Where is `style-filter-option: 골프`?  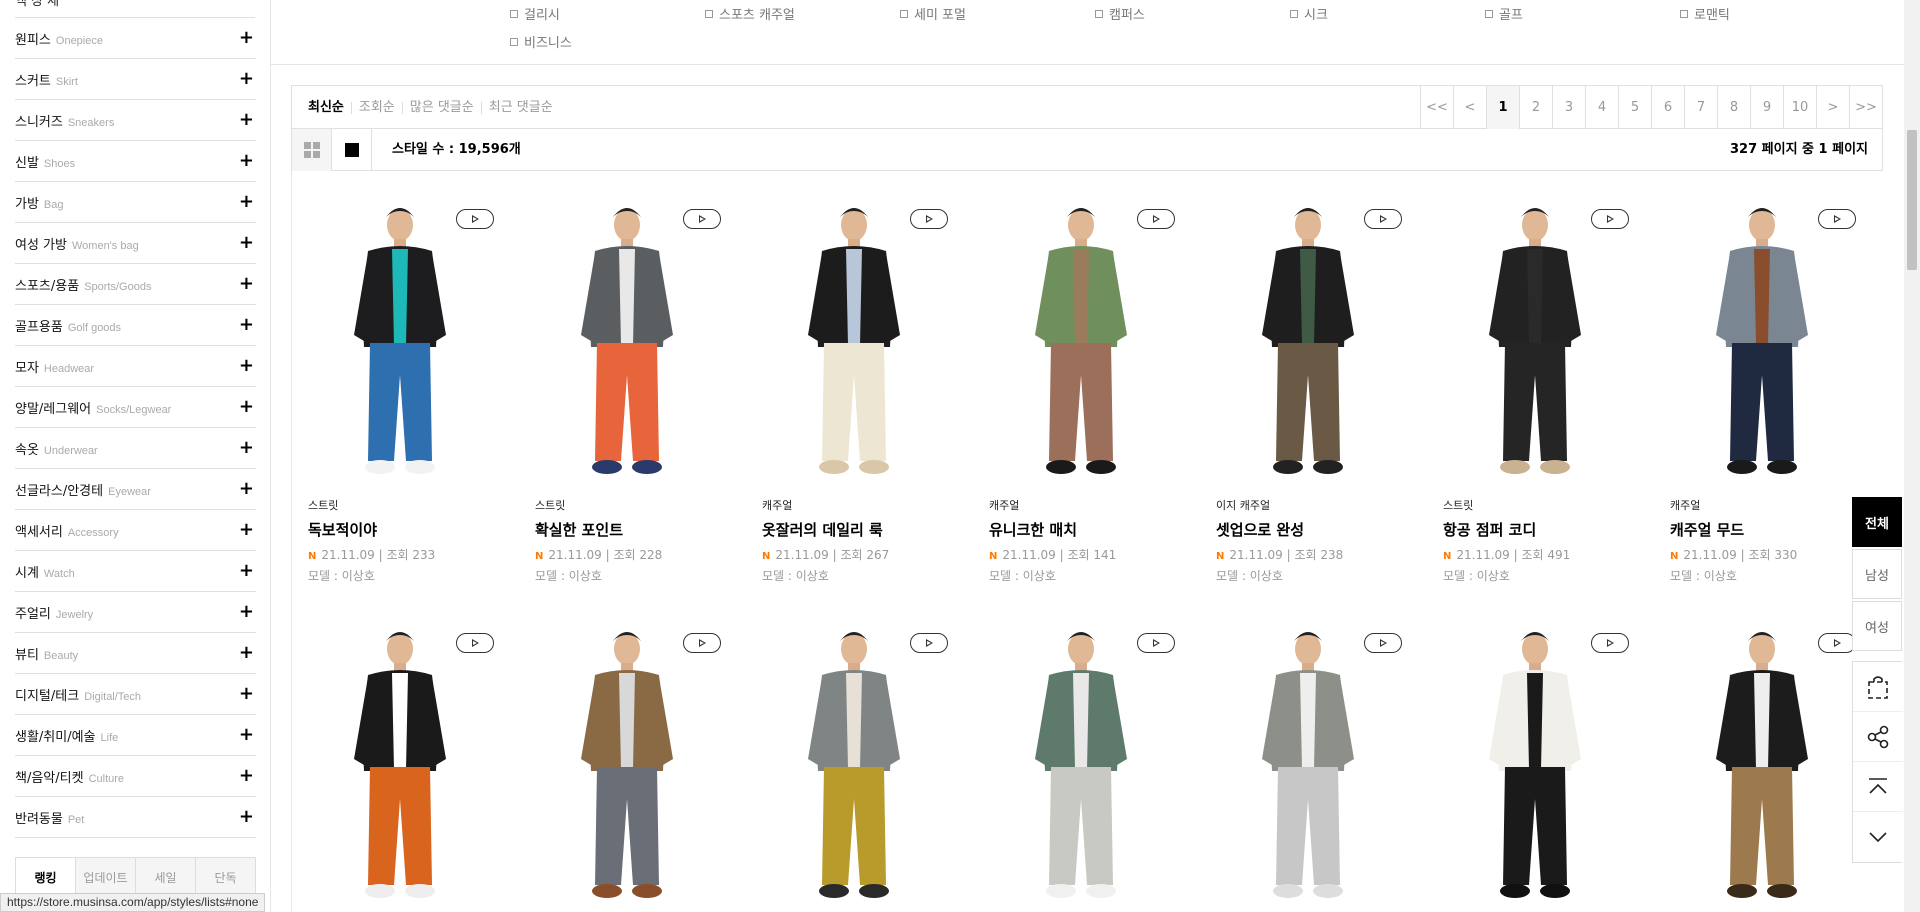 style-filter-option: 골프 is located at coordinates (1504, 13).